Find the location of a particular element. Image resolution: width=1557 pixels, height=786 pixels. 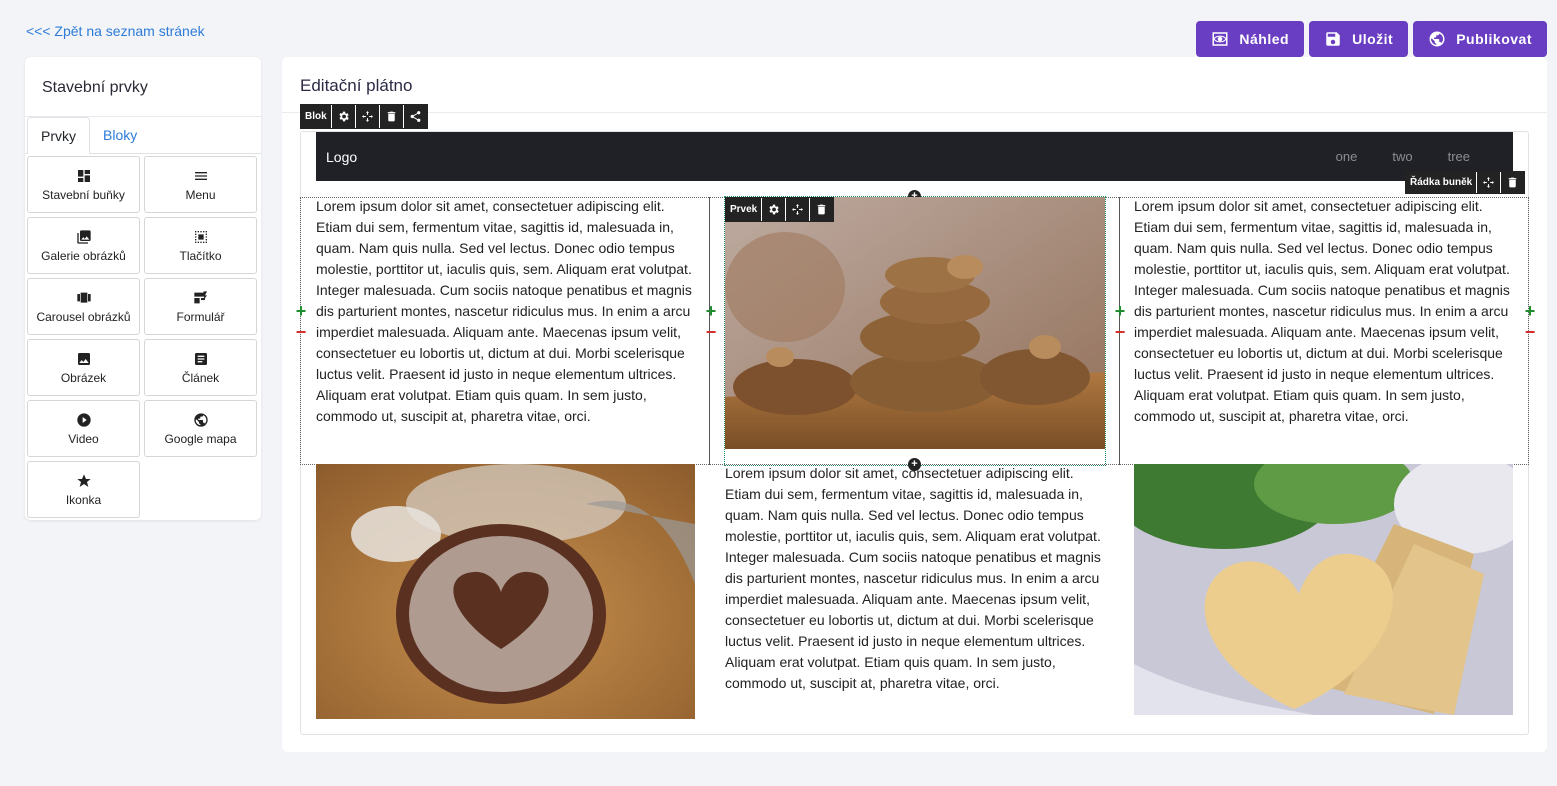

navbar-links: one two tree is located at coordinates (1403, 156).